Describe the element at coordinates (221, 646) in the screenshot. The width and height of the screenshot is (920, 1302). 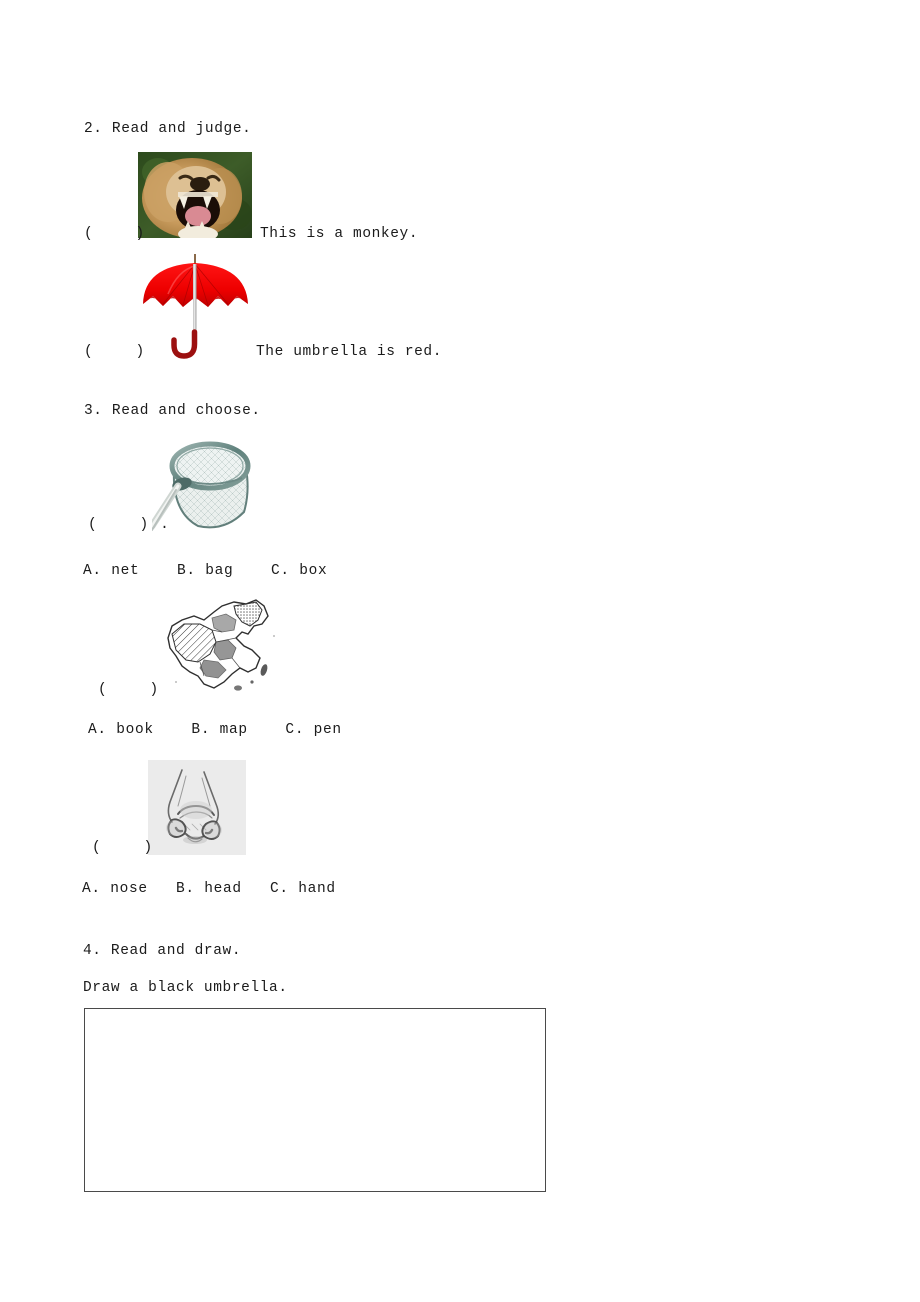
I see `china-map-photo` at that location.